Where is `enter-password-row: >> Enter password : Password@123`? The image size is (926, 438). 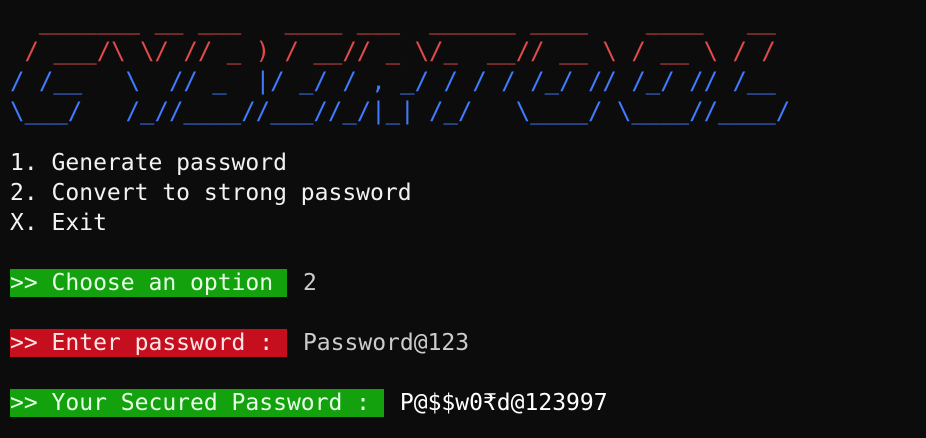 enter-password-row: >> Enter password : Password@123 is located at coordinates (239, 343).